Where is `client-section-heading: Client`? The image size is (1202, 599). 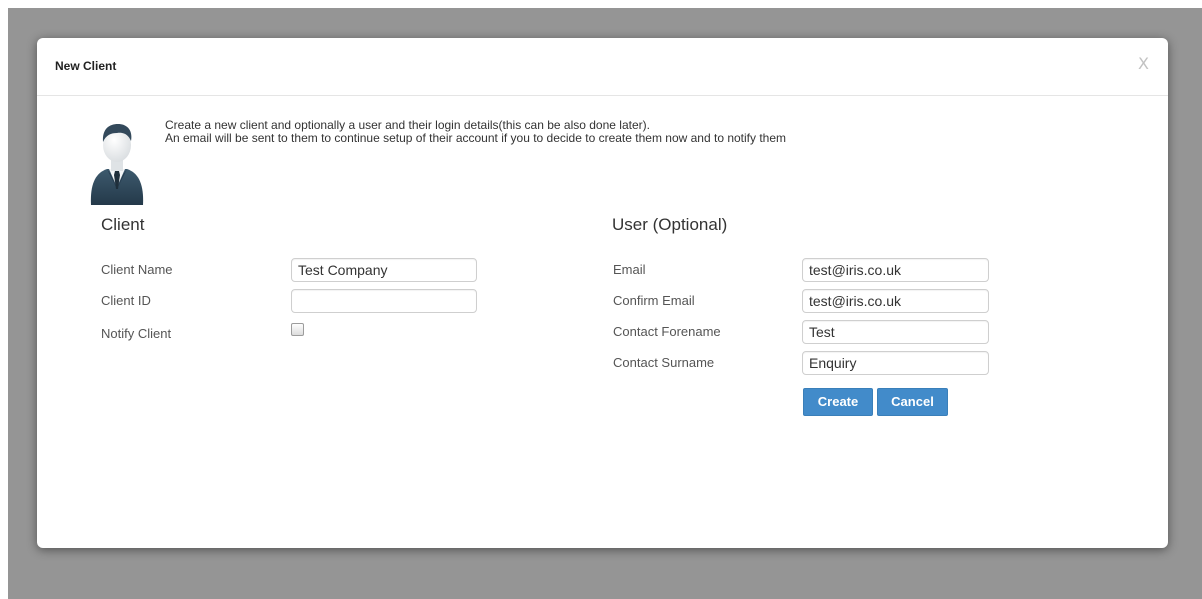 client-section-heading: Client is located at coordinates (123, 224).